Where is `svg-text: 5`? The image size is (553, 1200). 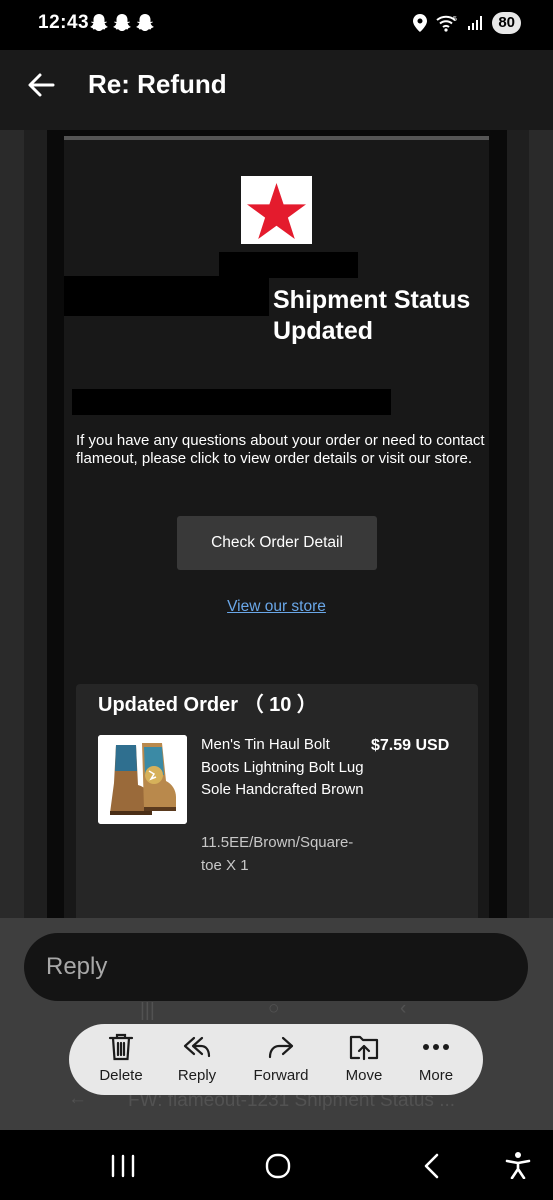
svg-text: 5 is located at coordinates (455, 19).